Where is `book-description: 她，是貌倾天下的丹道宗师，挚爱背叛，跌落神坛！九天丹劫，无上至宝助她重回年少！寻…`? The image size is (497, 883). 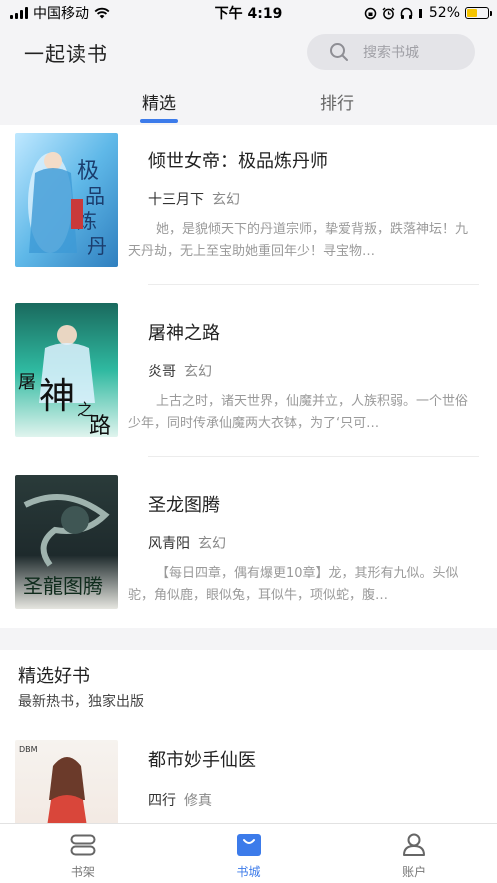
book-description: 她，是貌倾天下的丹道宗师，挚爱背叛，跌落神坛！九天丹劫，无上至宝助她重回年少！寻… is located at coordinates (298, 240).